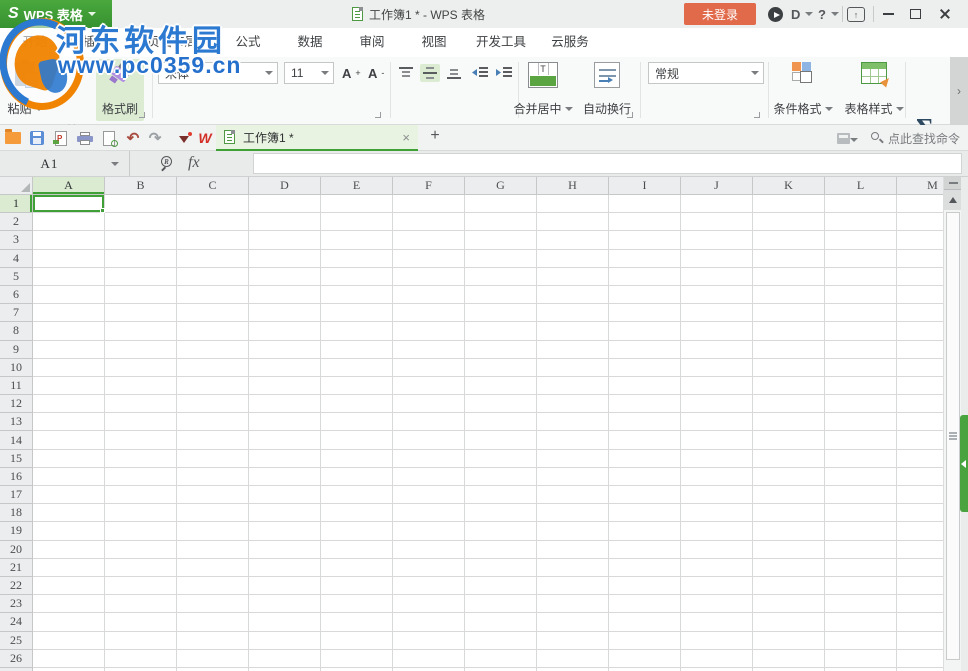  I want to click on document-tab: 工作簿1 * ×, so click(317, 138).